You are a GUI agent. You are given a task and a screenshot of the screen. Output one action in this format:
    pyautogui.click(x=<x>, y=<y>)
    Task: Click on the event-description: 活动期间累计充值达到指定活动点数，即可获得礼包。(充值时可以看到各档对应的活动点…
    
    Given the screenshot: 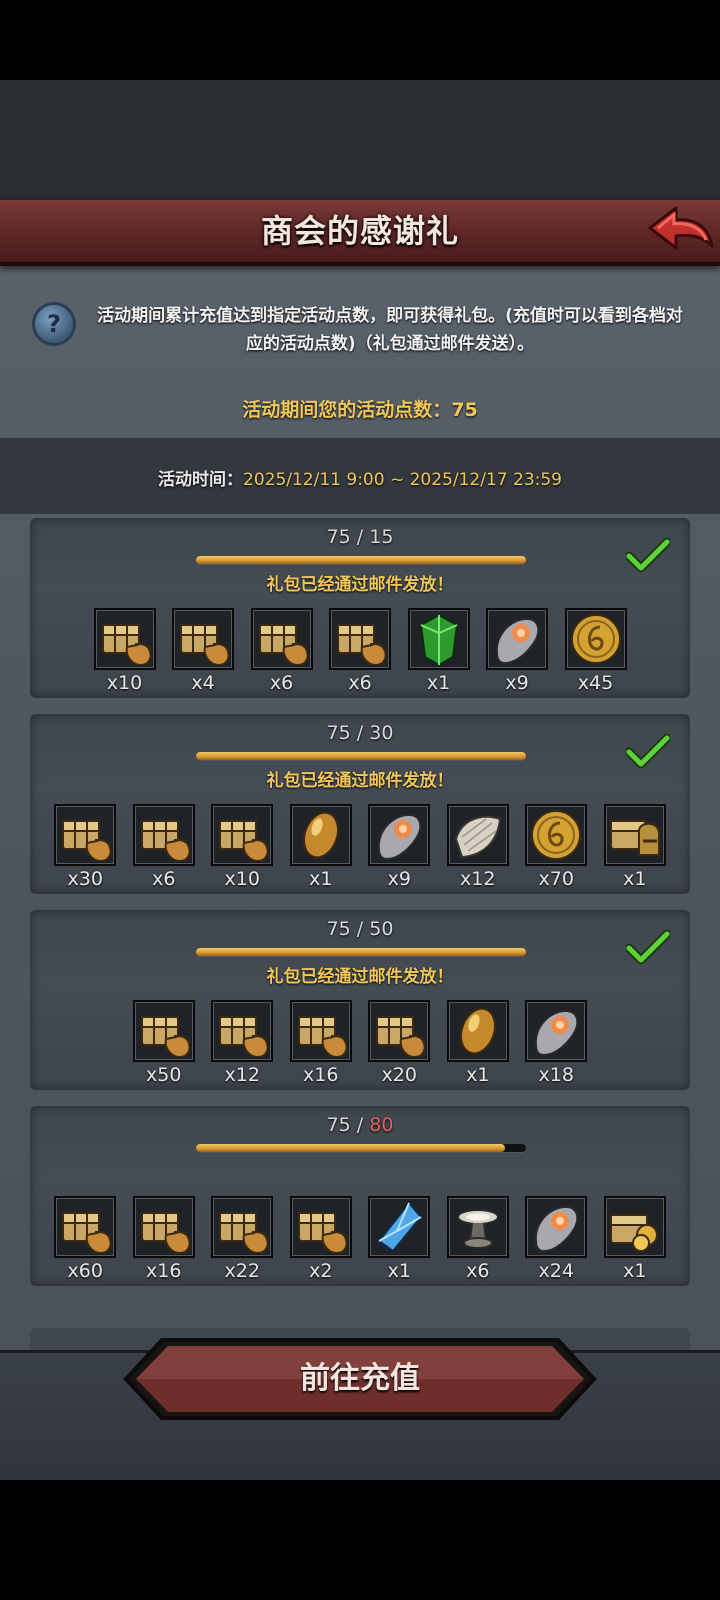 What is the action you would take?
    pyautogui.click(x=390, y=330)
    